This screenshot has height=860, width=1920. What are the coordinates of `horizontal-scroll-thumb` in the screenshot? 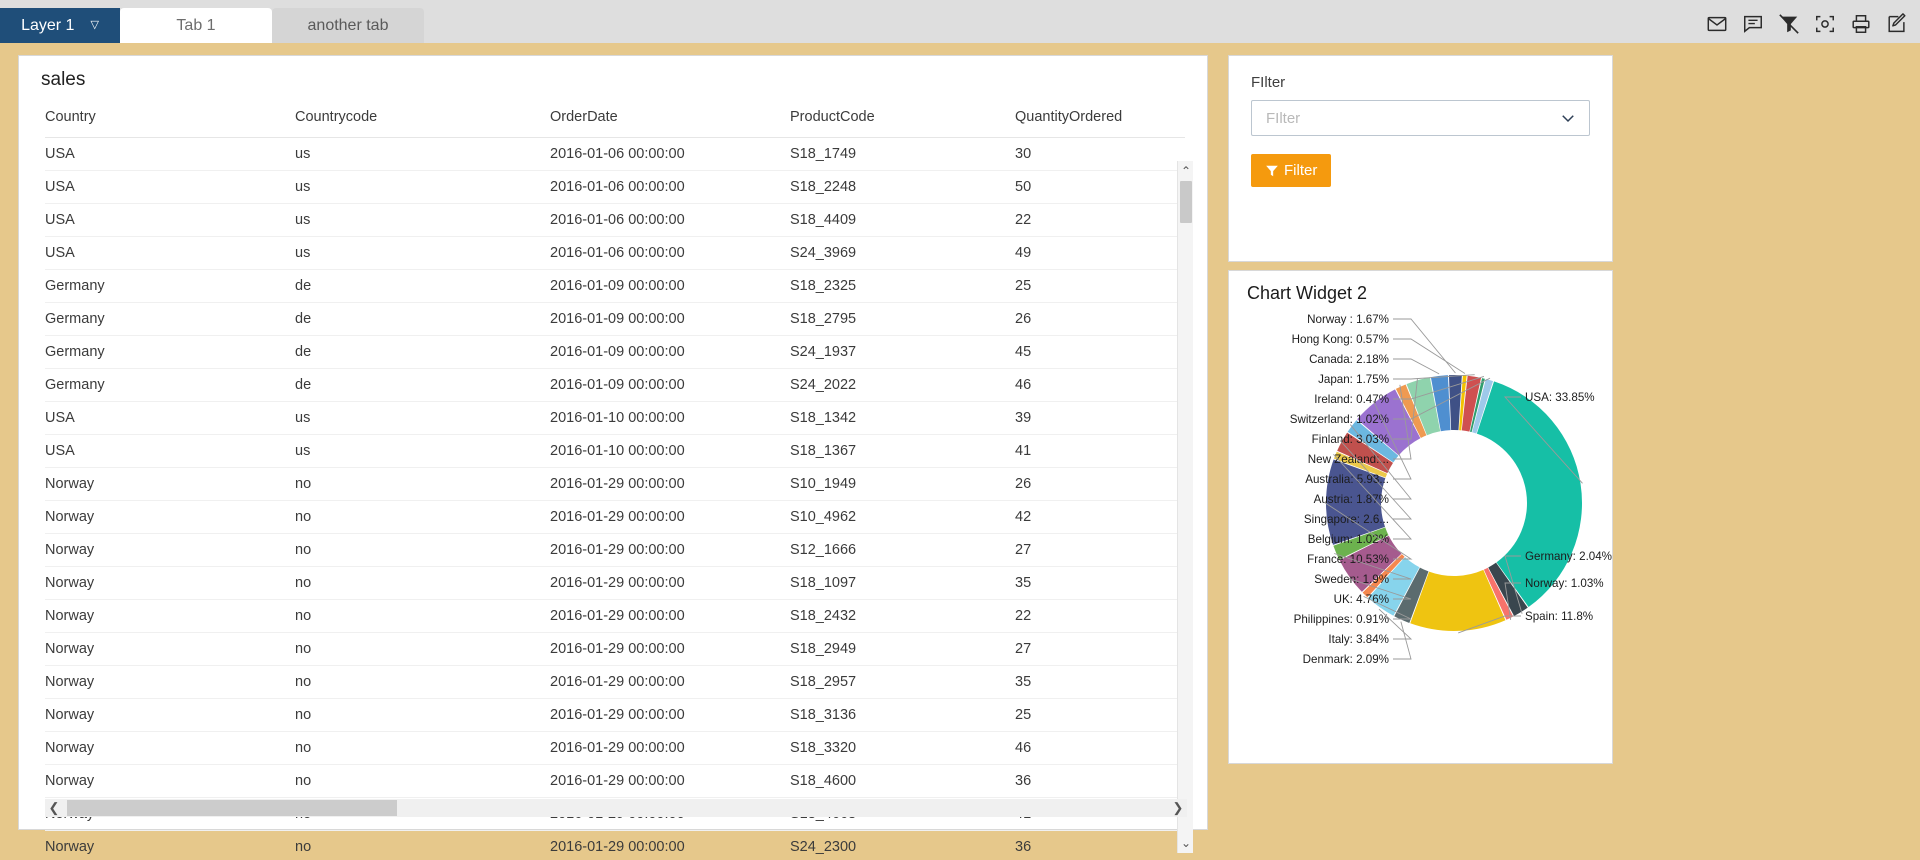 It's located at (232, 808).